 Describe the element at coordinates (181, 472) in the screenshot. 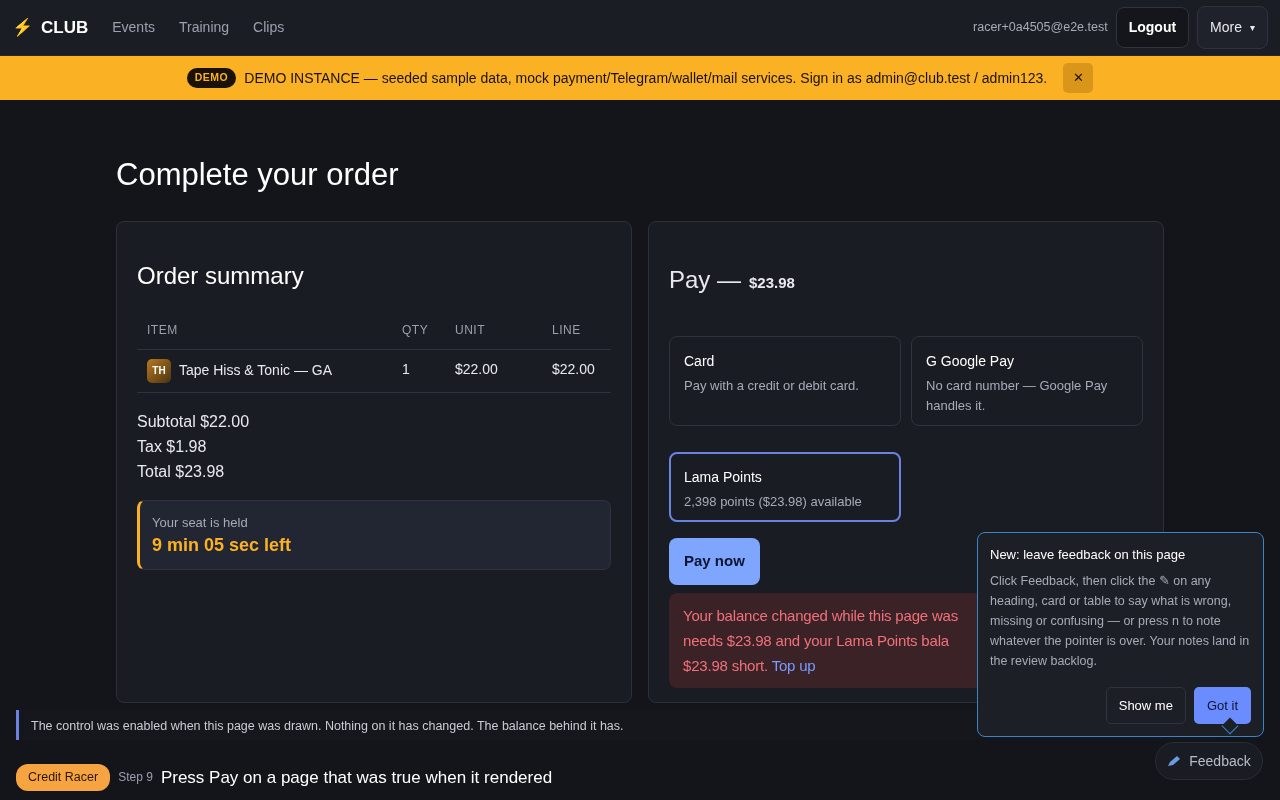

I see `total-line: Total $23.98` at that location.